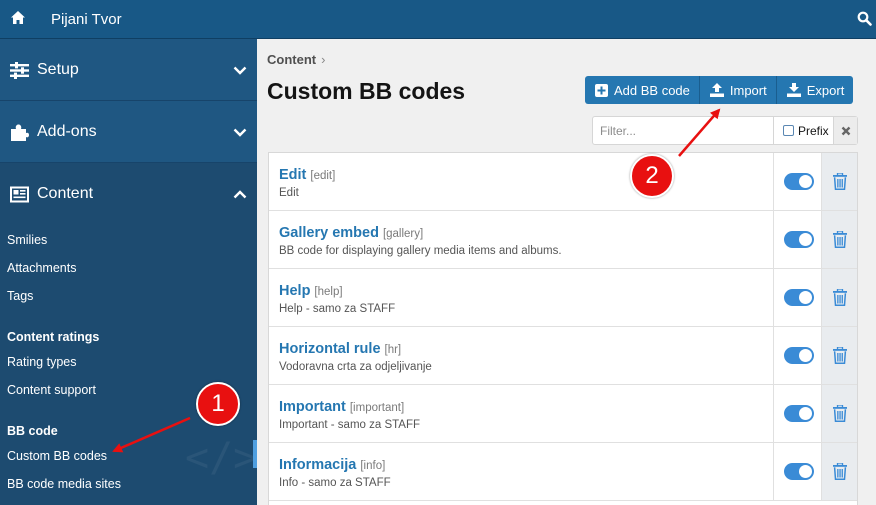 This screenshot has height=505, width=876. I want to click on breadcrumb-content-link: Content, so click(291, 59).